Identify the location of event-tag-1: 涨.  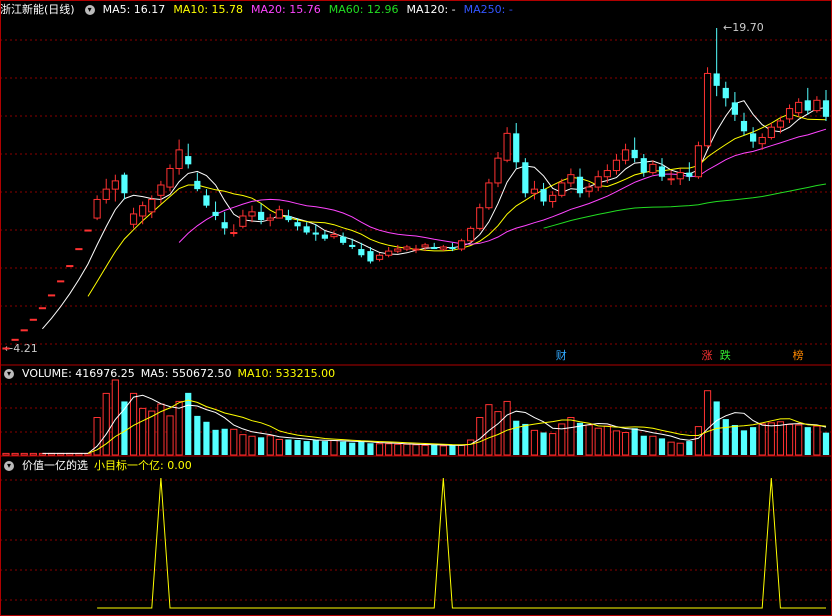
(707, 356).